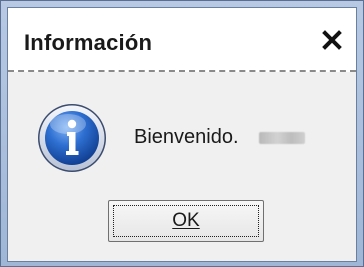  I want to click on close-button, so click(332, 40).